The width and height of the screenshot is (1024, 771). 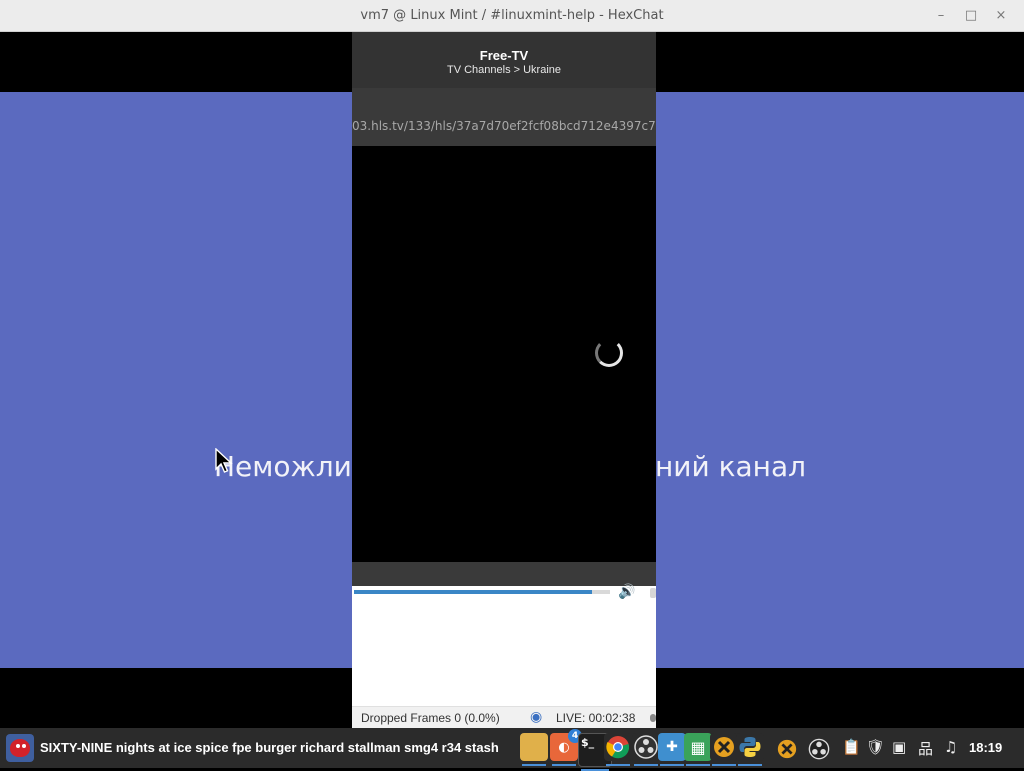 I want to click on clock: 18:19, so click(x=985, y=747).